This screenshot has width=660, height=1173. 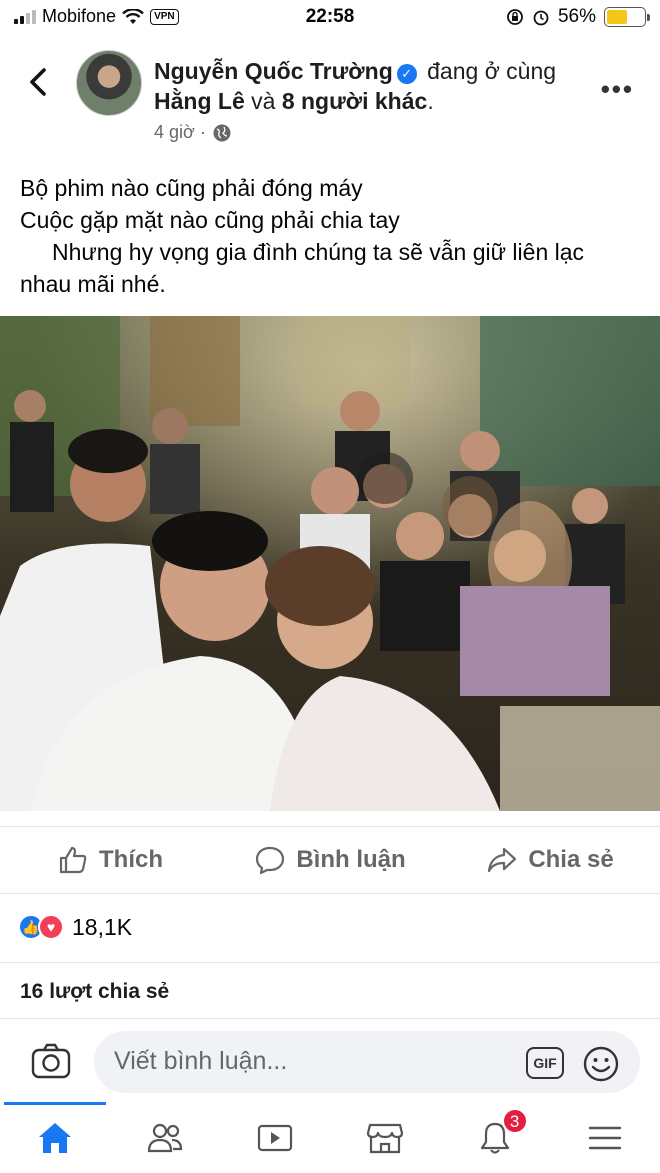 What do you see at coordinates (541, 18) in the screenshot?
I see `alarm-icon` at bounding box center [541, 18].